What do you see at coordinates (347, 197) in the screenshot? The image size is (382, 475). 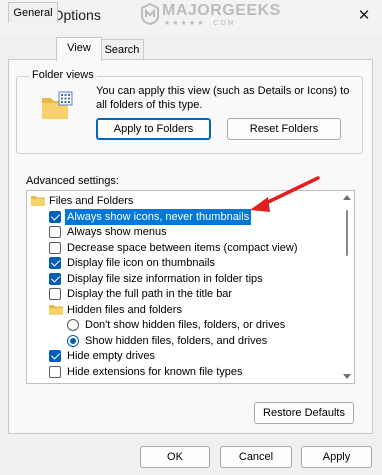 I see `scroll-up-icon` at bounding box center [347, 197].